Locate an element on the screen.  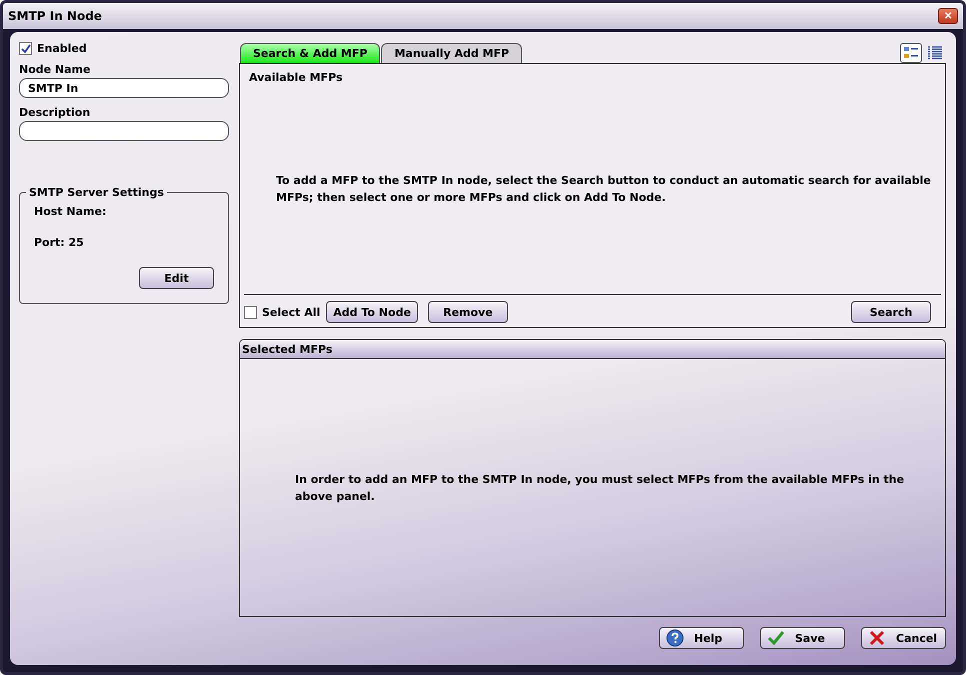
save-button: Save is located at coordinates (802, 638).